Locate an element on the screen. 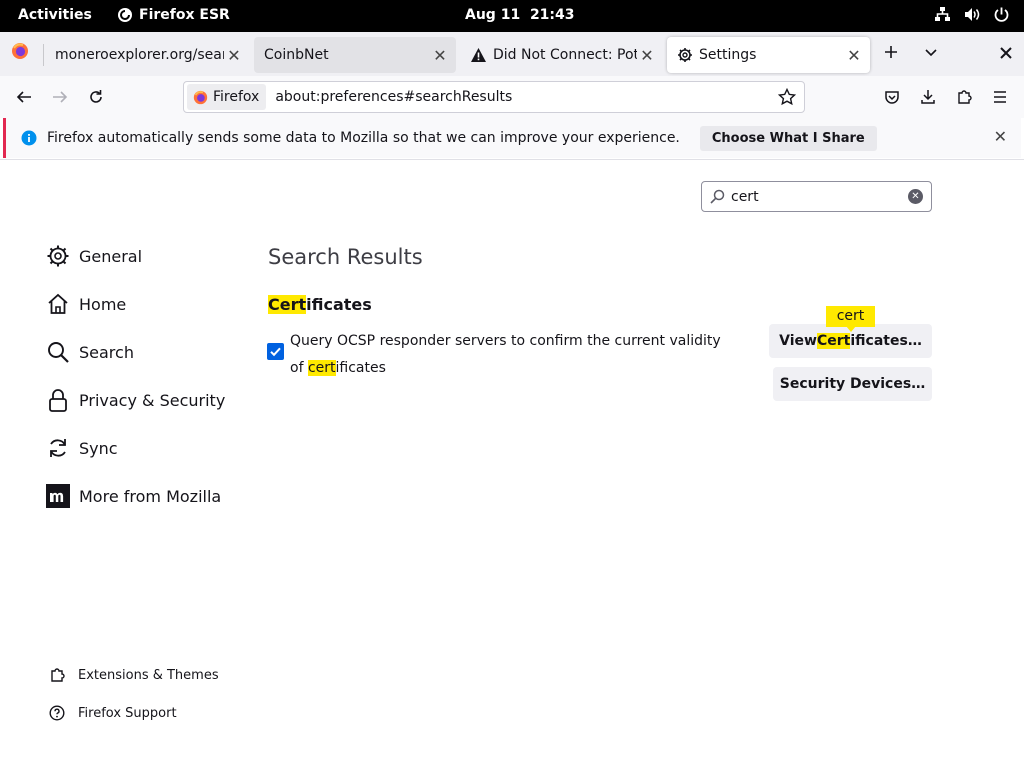 The height and width of the screenshot is (768, 1024). category-home: Home is located at coordinates (85, 304).